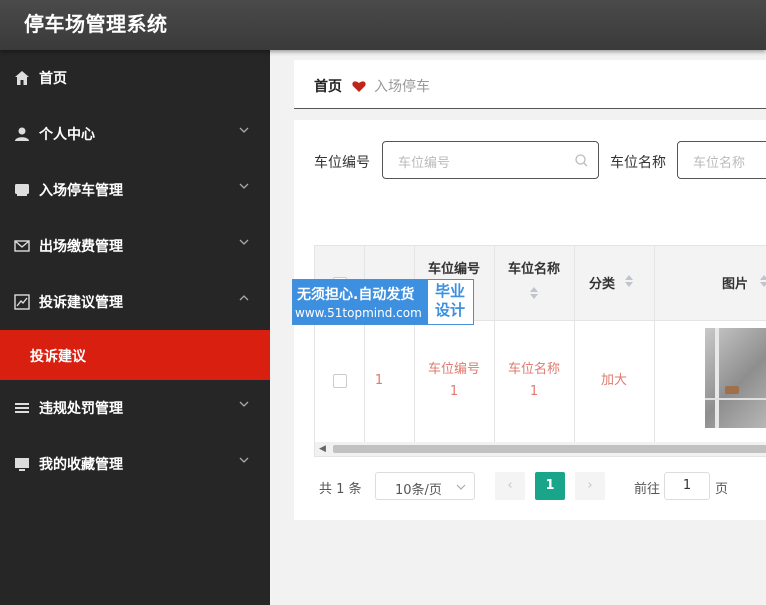 This screenshot has width=766, height=605. I want to click on breadcrumb-home: 首页, so click(328, 86).